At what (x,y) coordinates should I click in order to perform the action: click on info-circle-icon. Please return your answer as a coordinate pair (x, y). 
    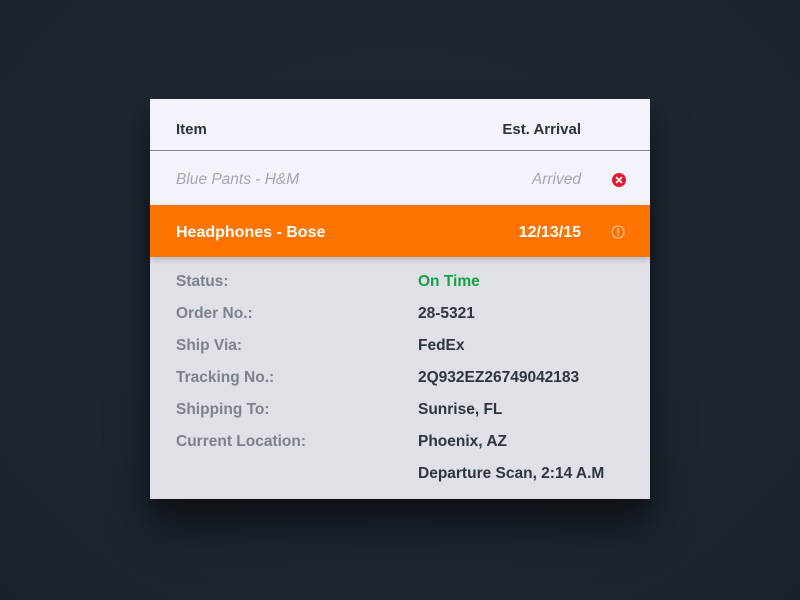
    Looking at the image, I should click on (618, 232).